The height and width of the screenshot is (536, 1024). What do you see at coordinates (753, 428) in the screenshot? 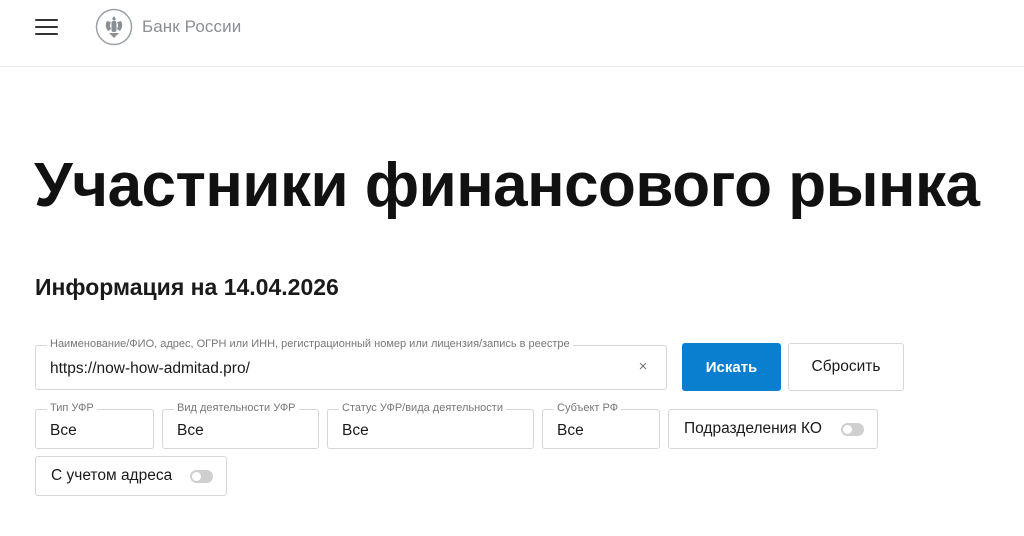
I see `branches-toggle-label: Подразделения КО` at bounding box center [753, 428].